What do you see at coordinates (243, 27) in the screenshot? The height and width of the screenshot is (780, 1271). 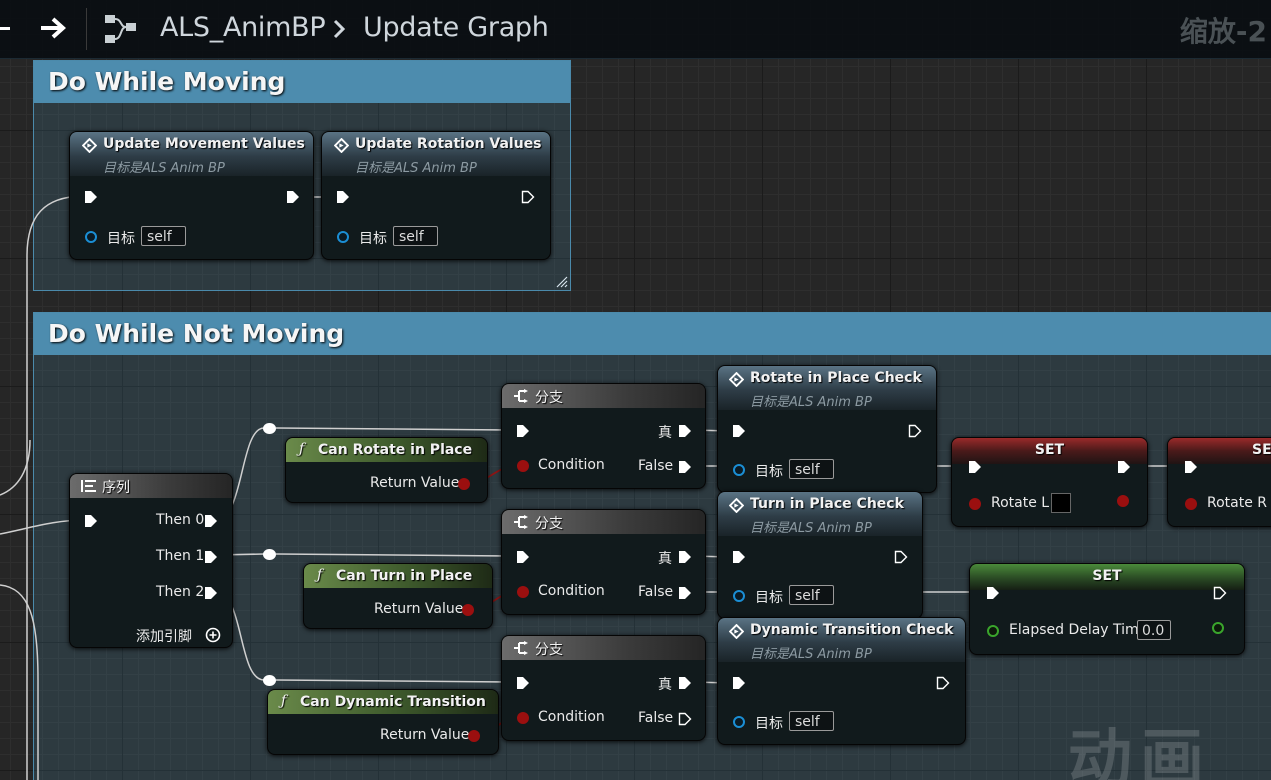 I see `breadcrumb-graph-name: ALS_AnimBP` at bounding box center [243, 27].